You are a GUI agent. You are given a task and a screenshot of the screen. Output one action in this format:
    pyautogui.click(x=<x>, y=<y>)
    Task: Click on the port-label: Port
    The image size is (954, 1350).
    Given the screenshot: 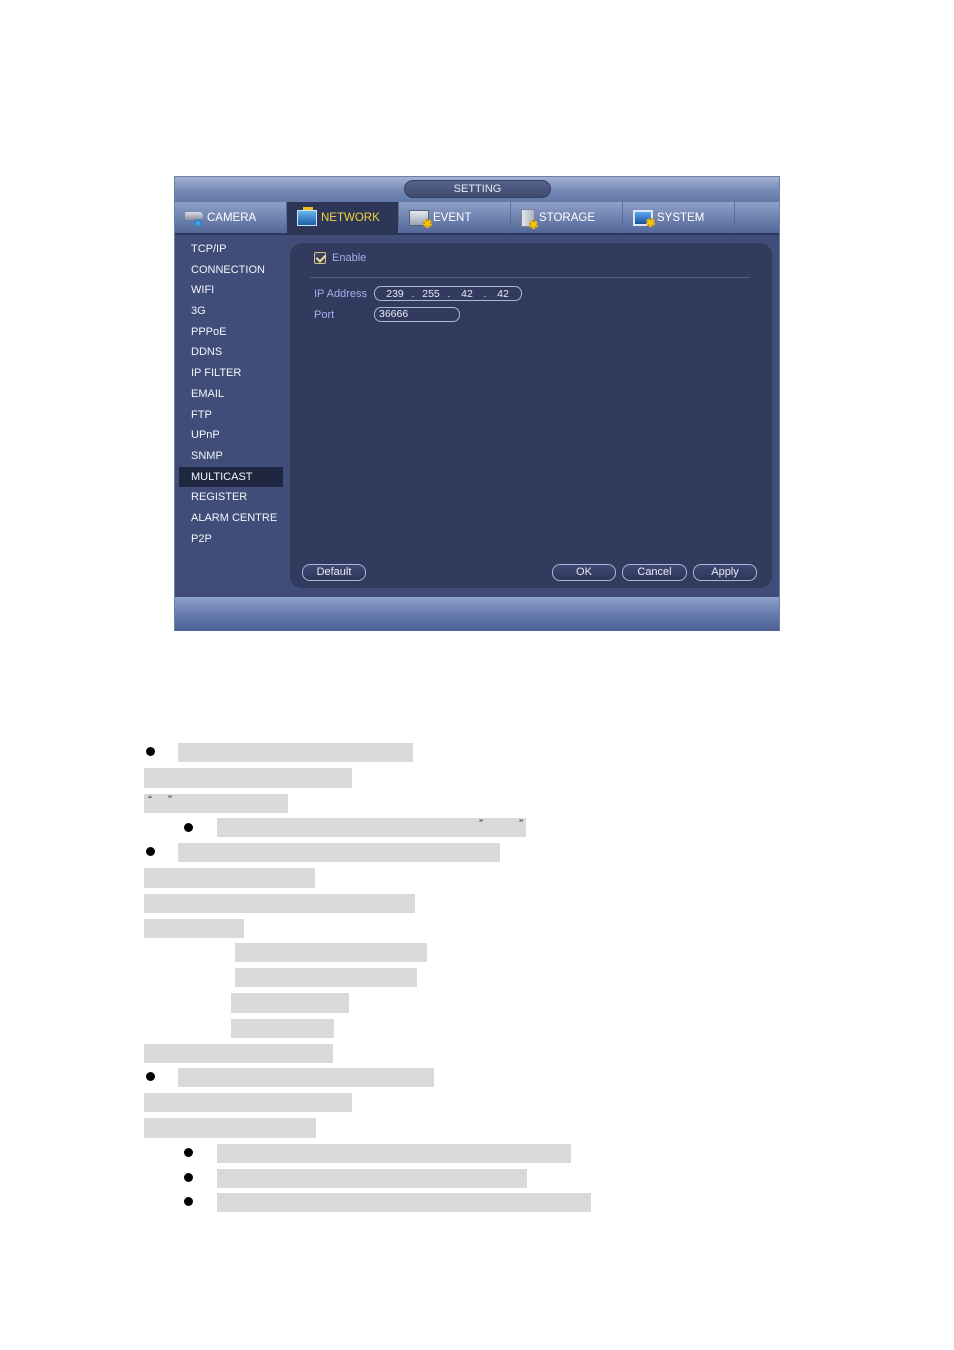 What is the action you would take?
    pyautogui.click(x=324, y=315)
    